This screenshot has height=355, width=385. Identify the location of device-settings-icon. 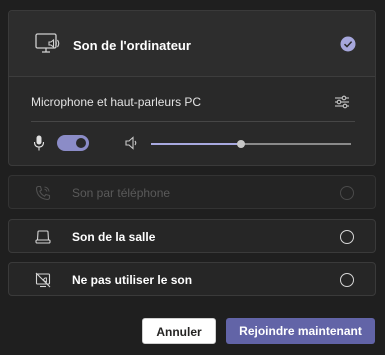
(342, 102).